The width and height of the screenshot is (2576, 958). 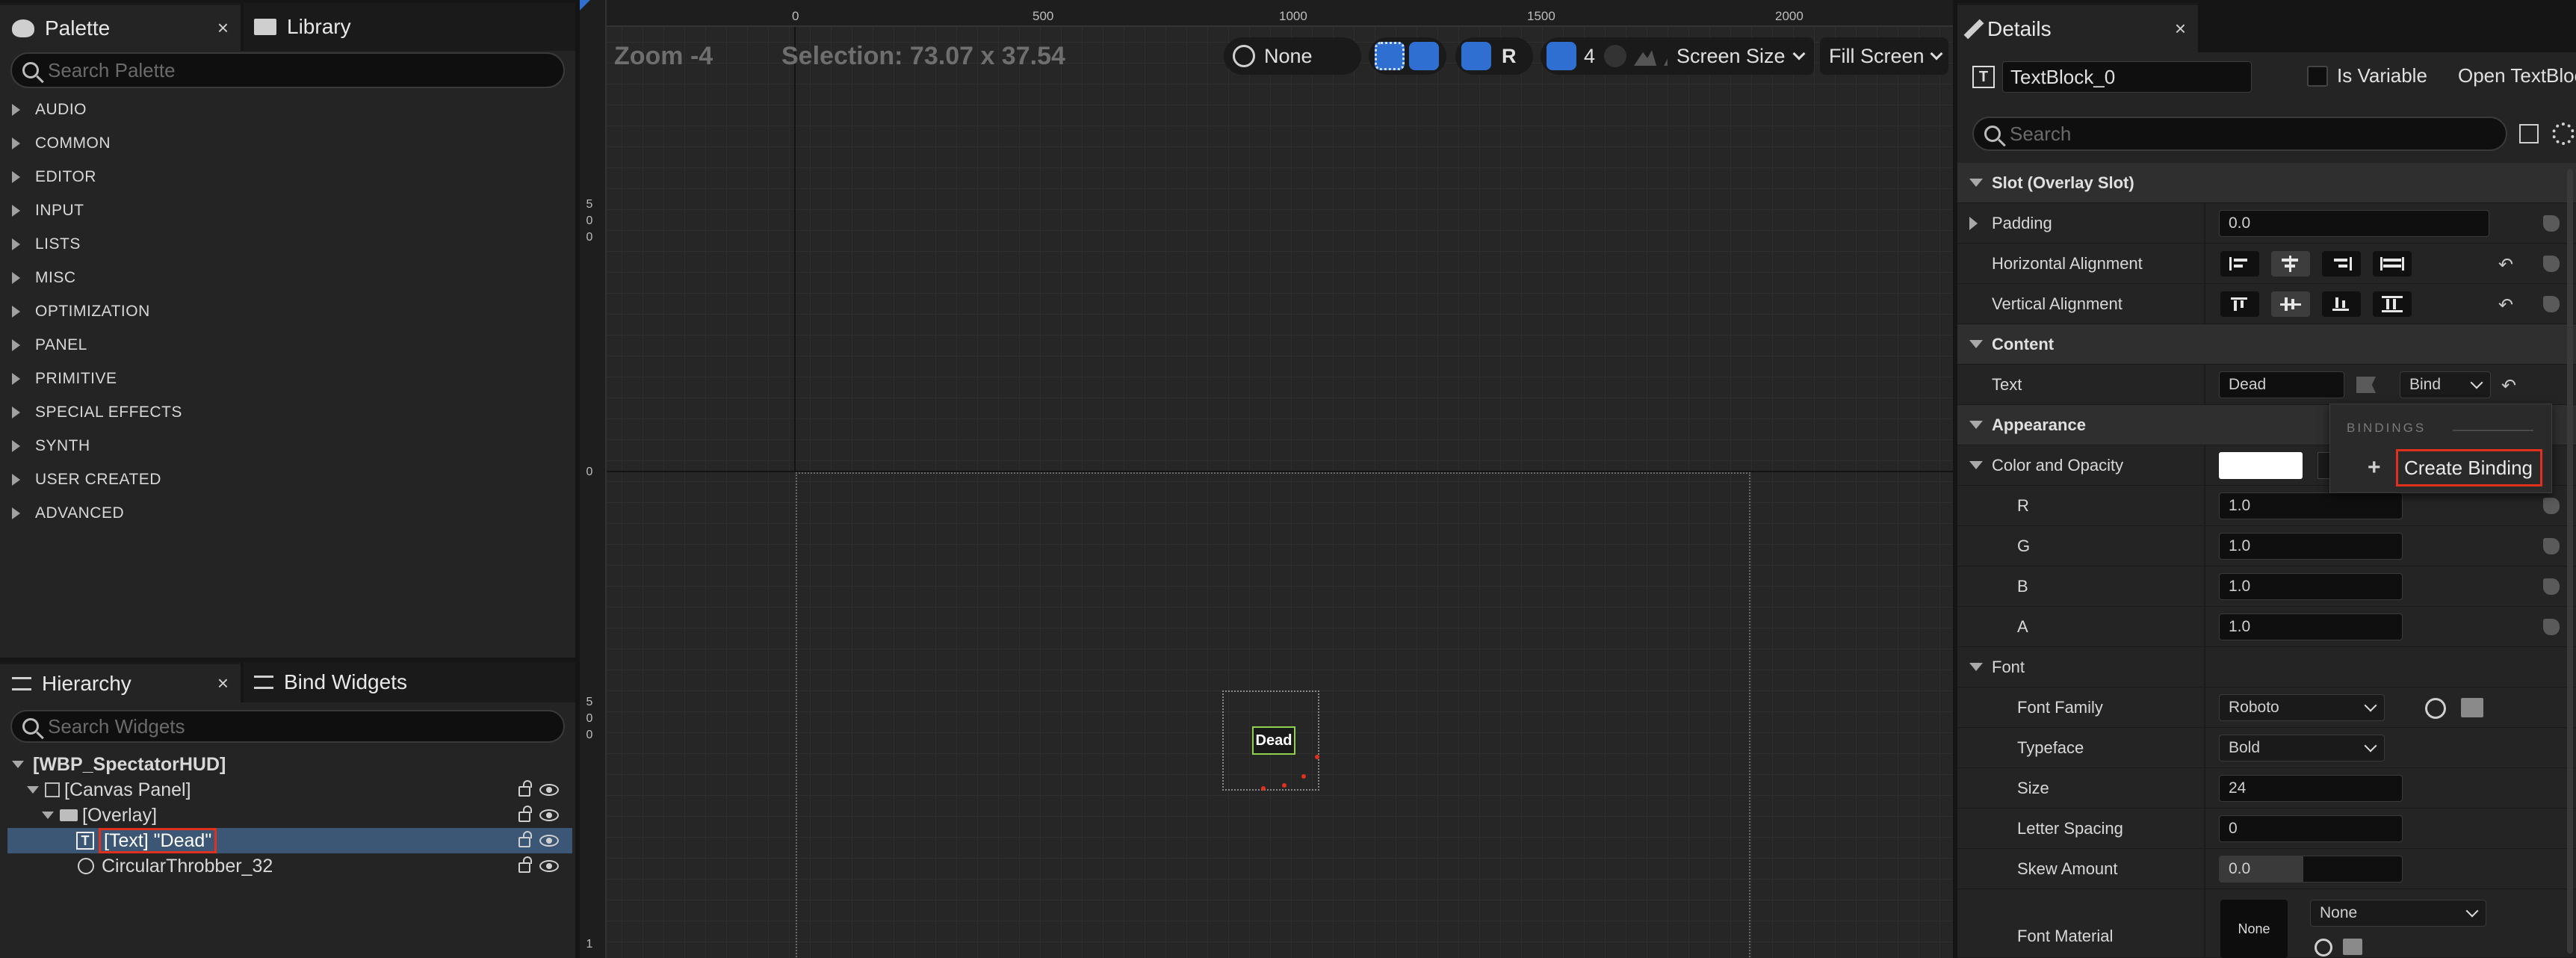 What do you see at coordinates (2398, 913) in the screenshot?
I see `font-material-dropdown: None` at bounding box center [2398, 913].